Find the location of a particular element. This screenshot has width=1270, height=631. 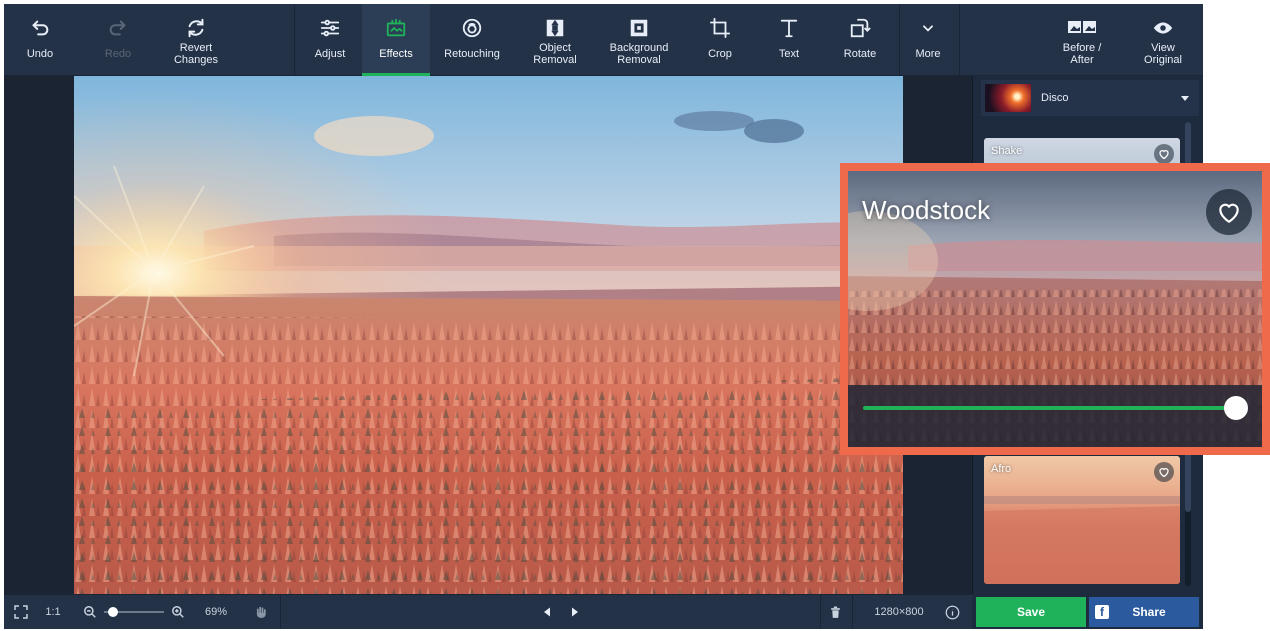

fullscreen-icon is located at coordinates (21, 612).